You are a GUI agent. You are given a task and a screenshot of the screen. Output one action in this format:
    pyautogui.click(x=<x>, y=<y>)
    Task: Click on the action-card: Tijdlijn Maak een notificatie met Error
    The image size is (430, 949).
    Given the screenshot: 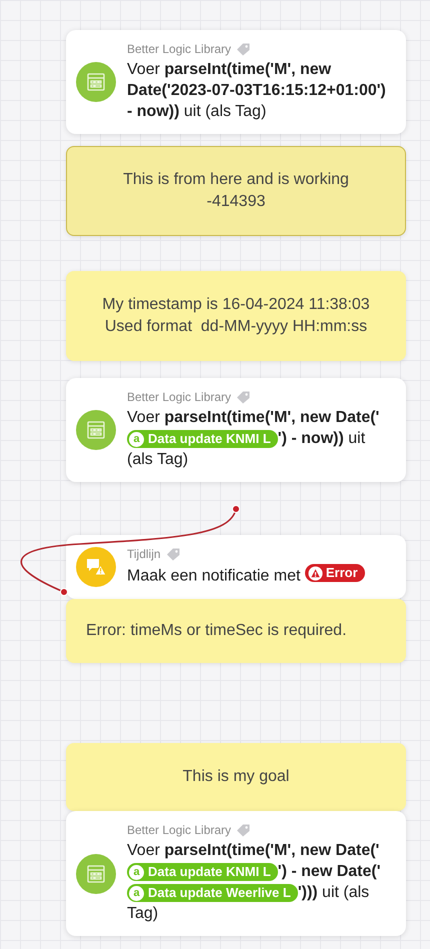 What is the action you would take?
    pyautogui.click(x=236, y=567)
    